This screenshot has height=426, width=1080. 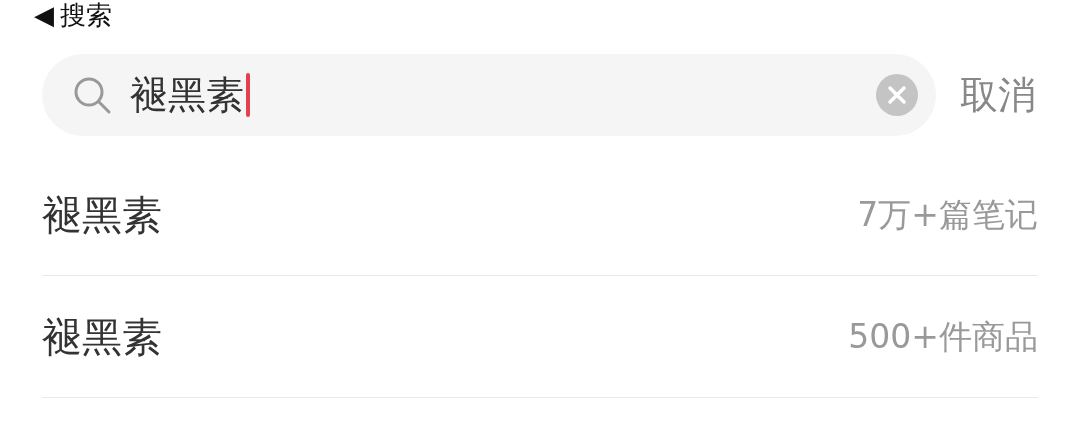 I want to click on search-icon, so click(x=92, y=95).